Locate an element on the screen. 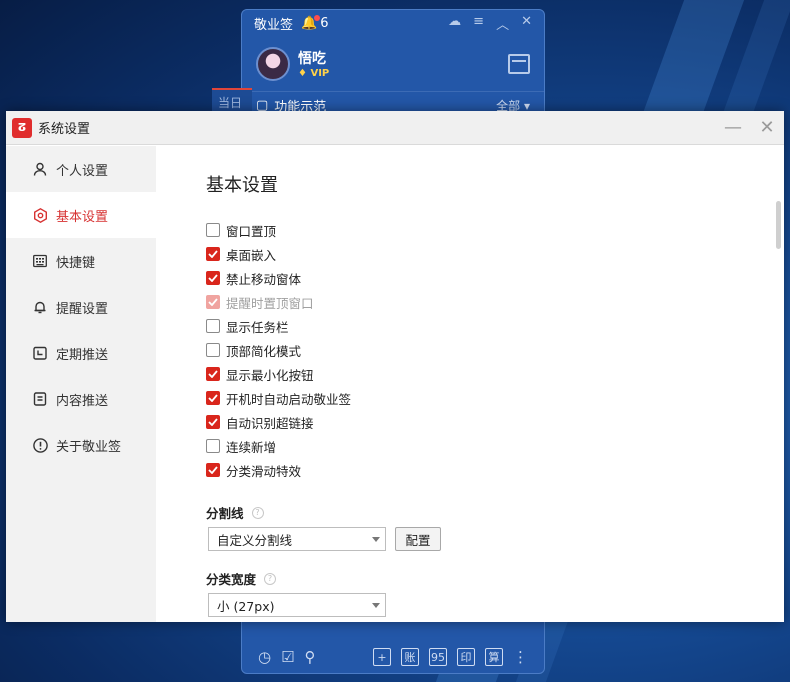 The height and width of the screenshot is (682, 790). scrollbar-thumb is located at coordinates (778, 225).